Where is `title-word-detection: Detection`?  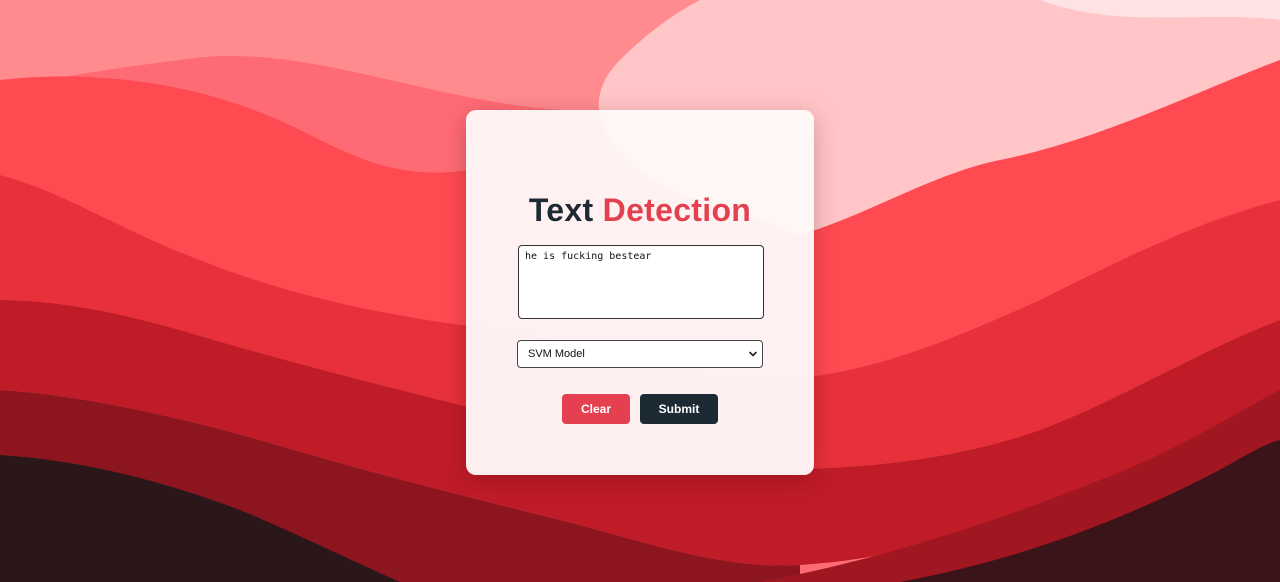
title-word-detection: Detection is located at coordinates (677, 210).